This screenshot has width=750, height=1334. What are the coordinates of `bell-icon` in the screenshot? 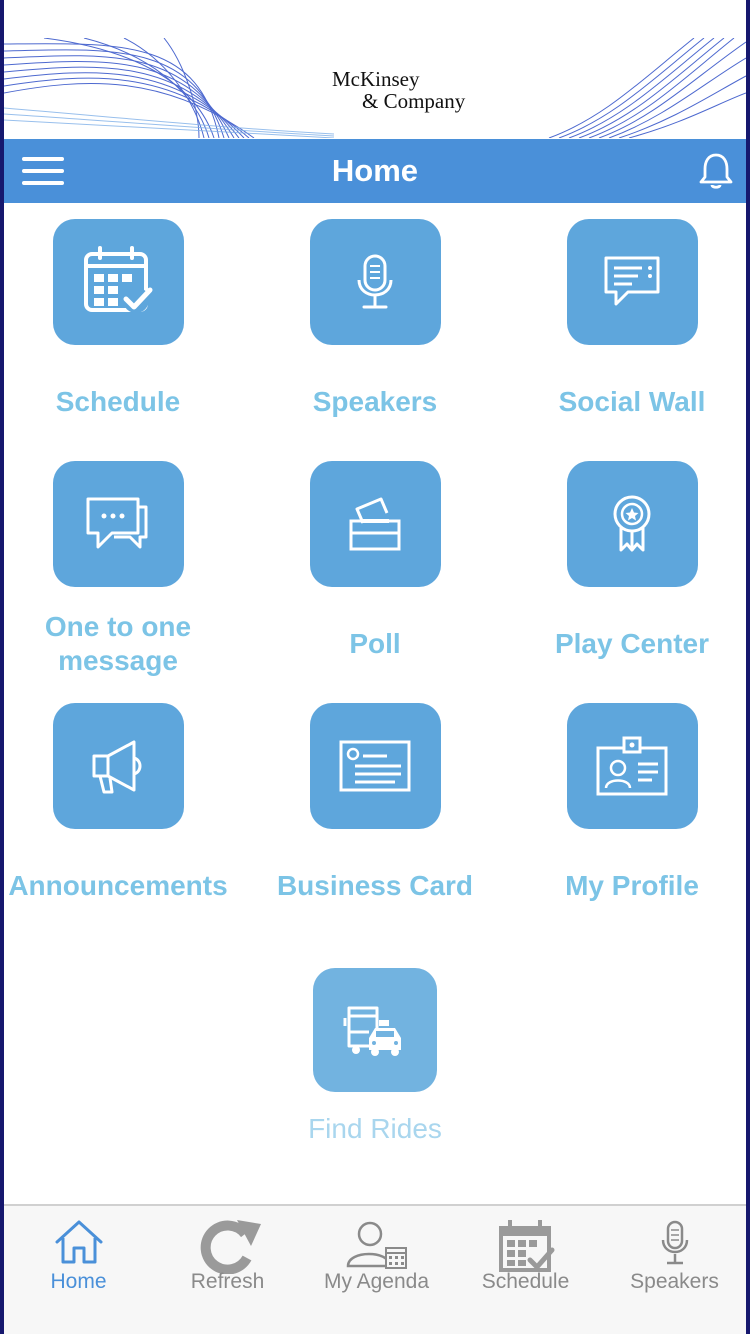 It's located at (716, 171).